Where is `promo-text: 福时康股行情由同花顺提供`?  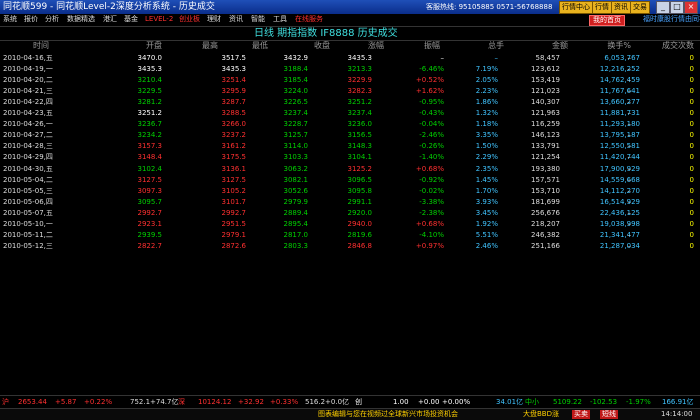 promo-text: 福时康股行情由同花顺提供 is located at coordinates (671, 19).